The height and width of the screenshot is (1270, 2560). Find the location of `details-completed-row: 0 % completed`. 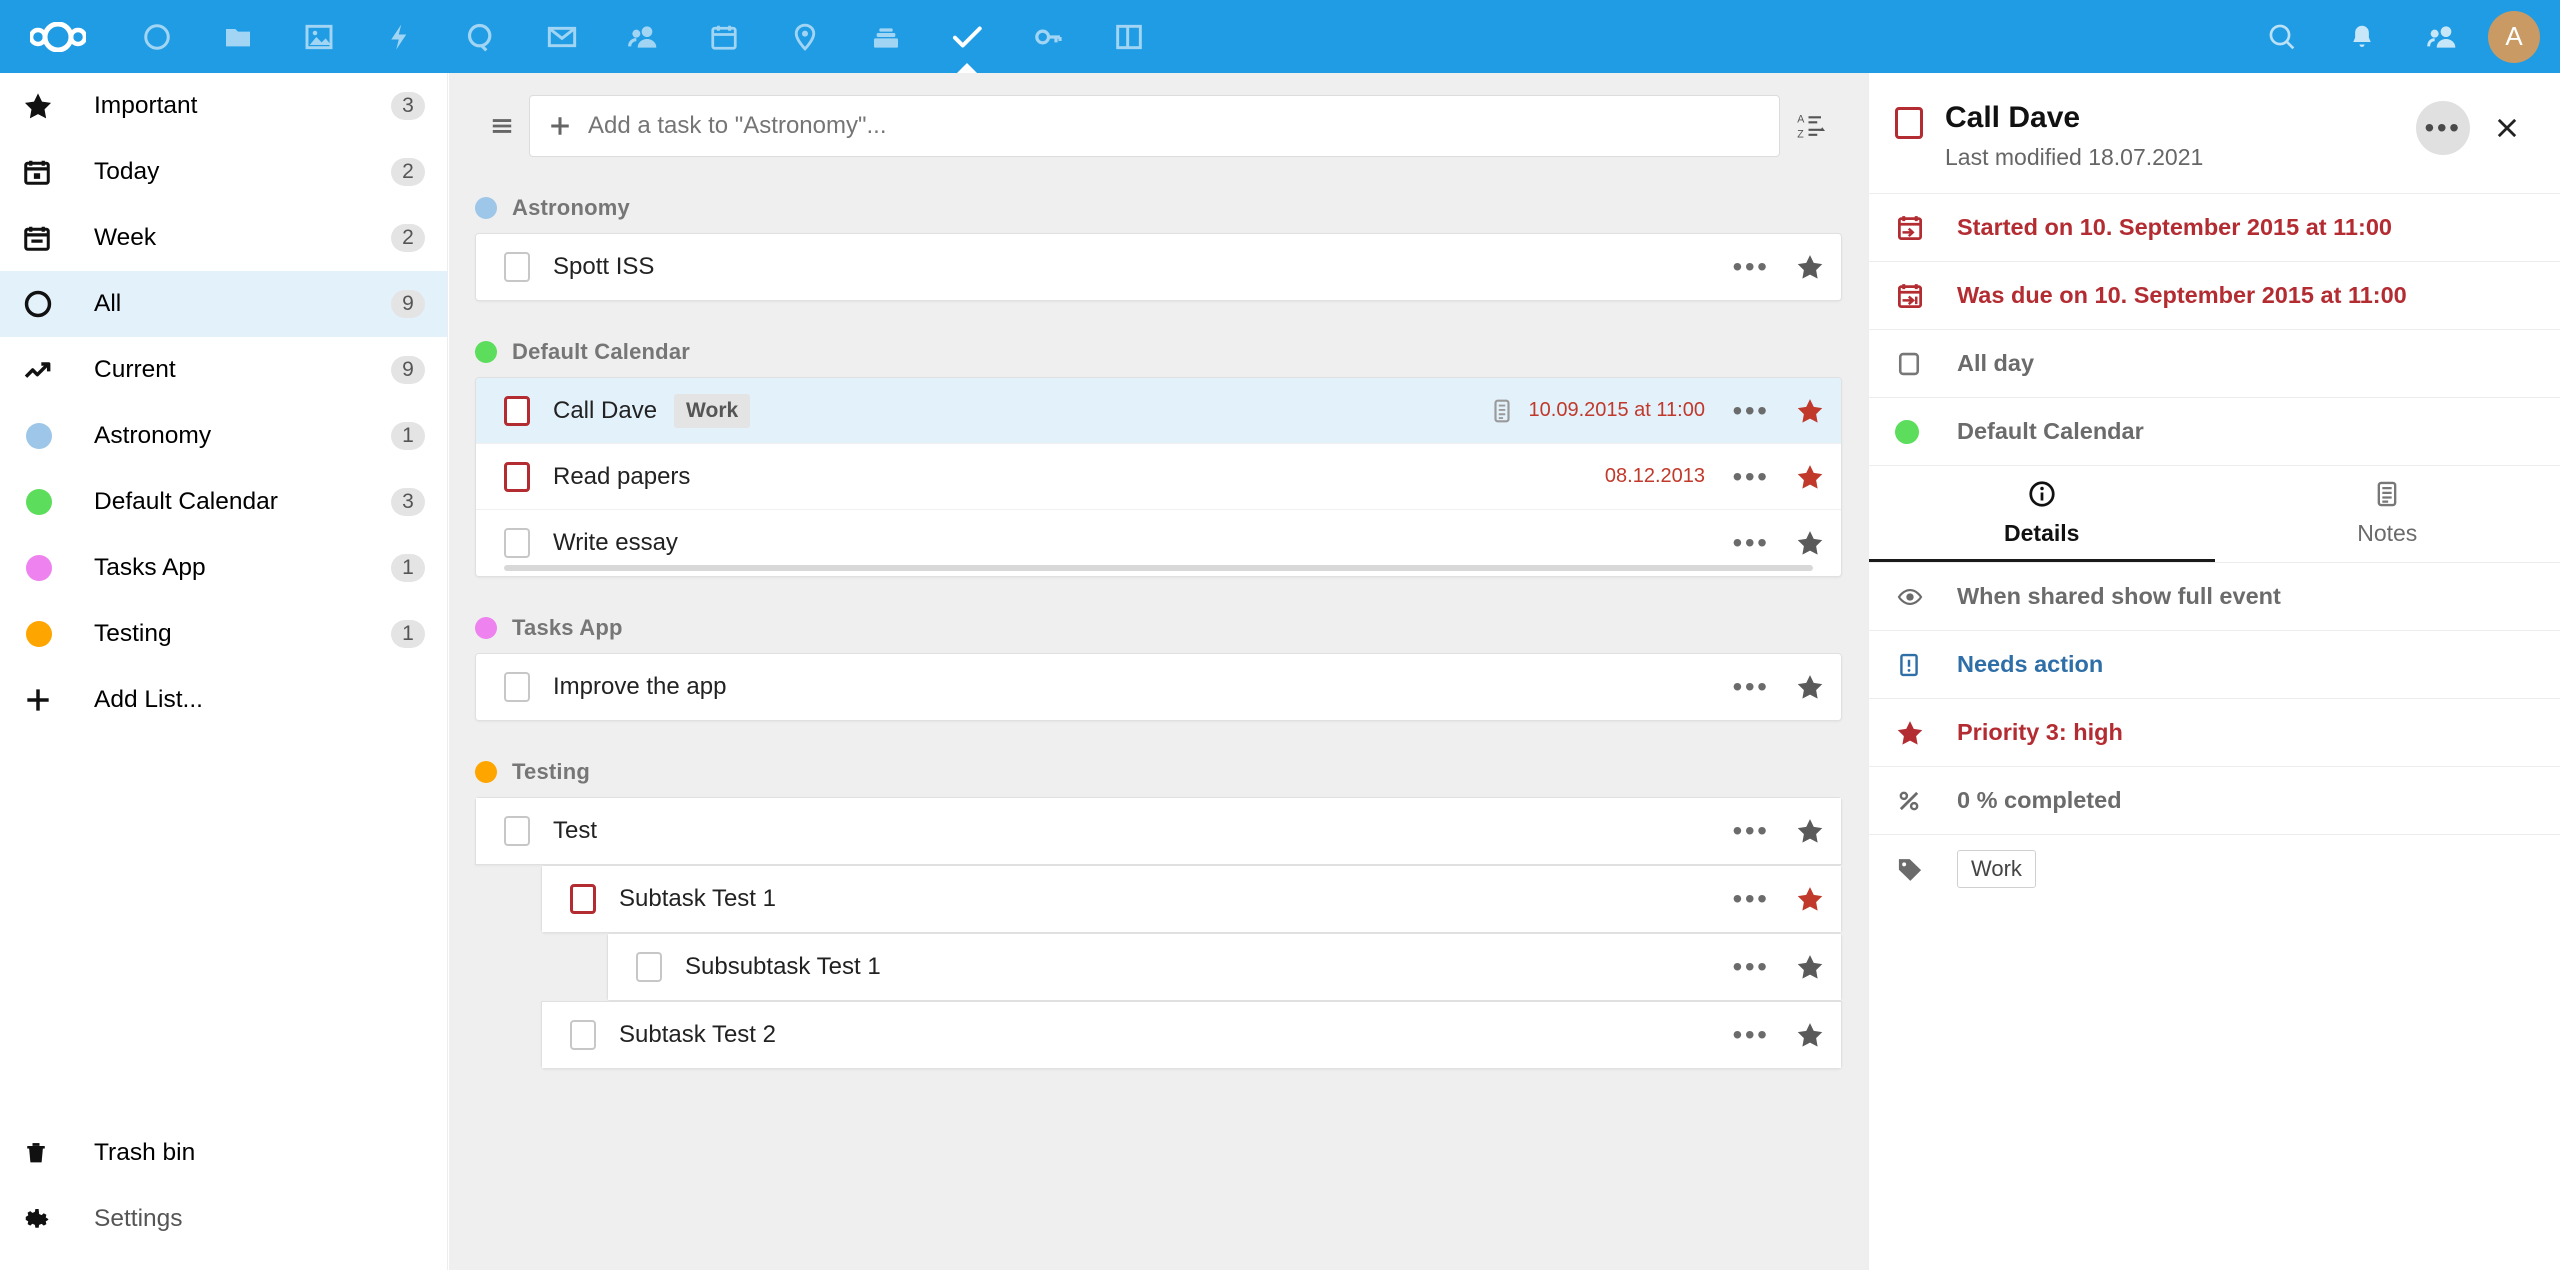

details-completed-row: 0 % completed is located at coordinates (2214, 800).